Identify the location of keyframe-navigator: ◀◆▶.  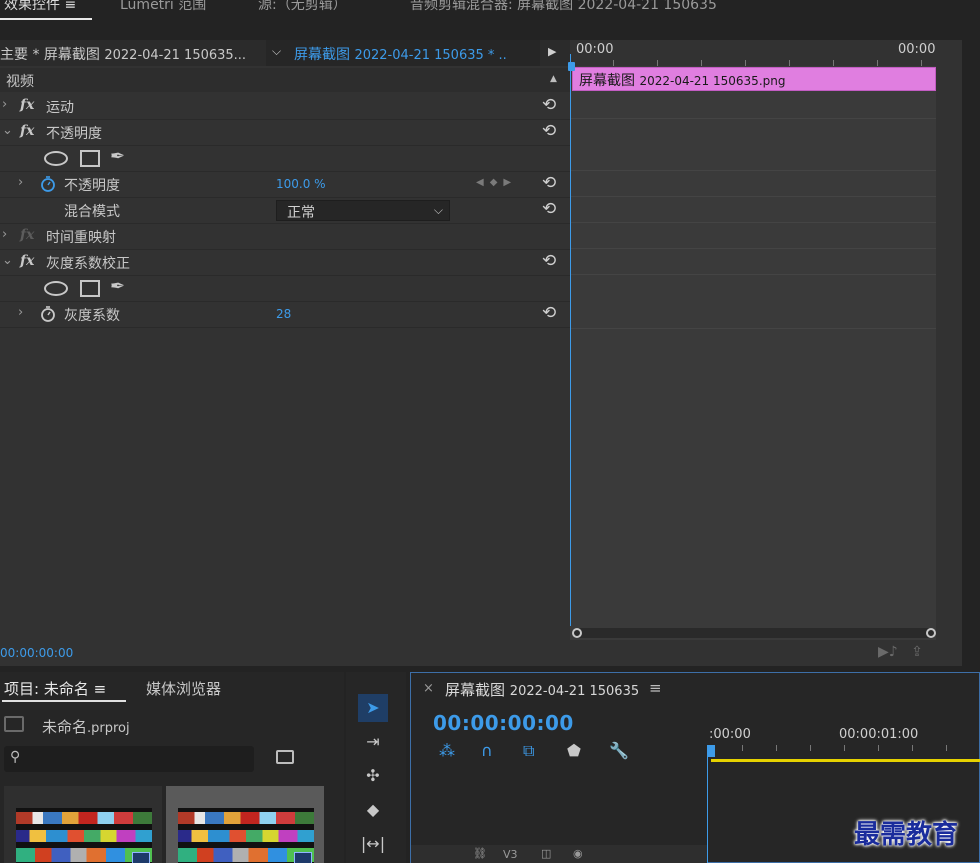
(496, 182).